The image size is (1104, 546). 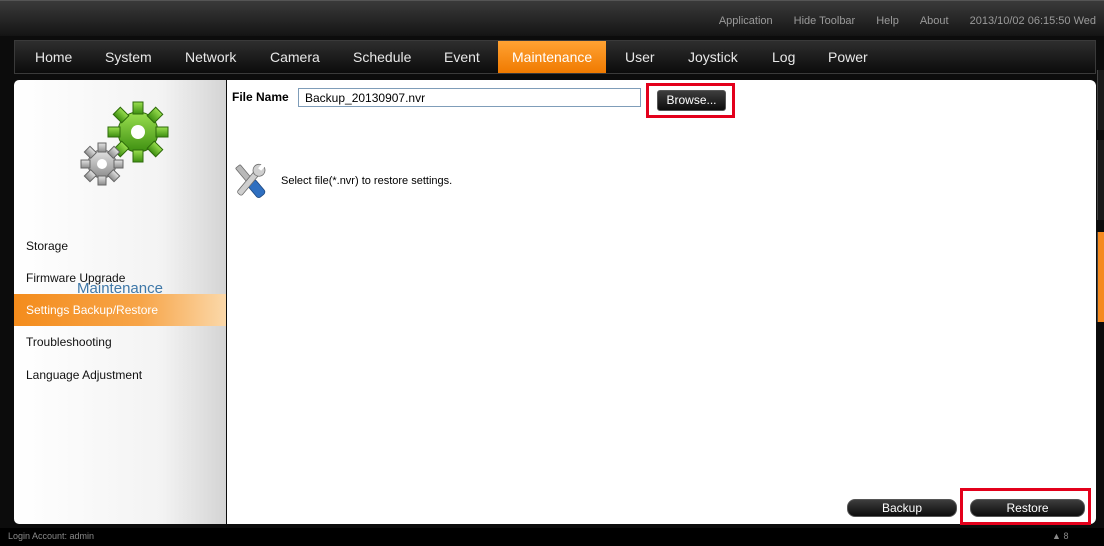 I want to click on restore-hint-text: Select file(*.nvr) to restore settings., so click(x=367, y=181).